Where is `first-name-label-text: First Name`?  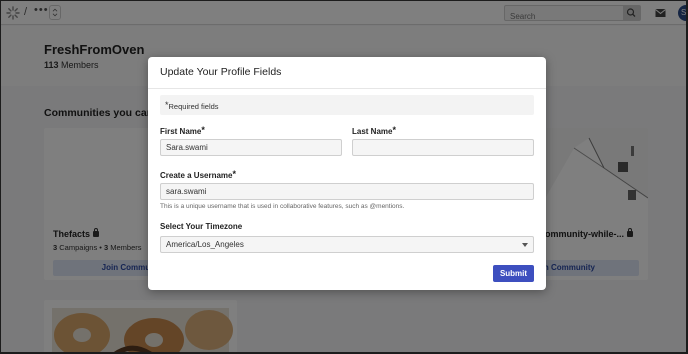
first-name-label-text: First Name is located at coordinates (181, 131).